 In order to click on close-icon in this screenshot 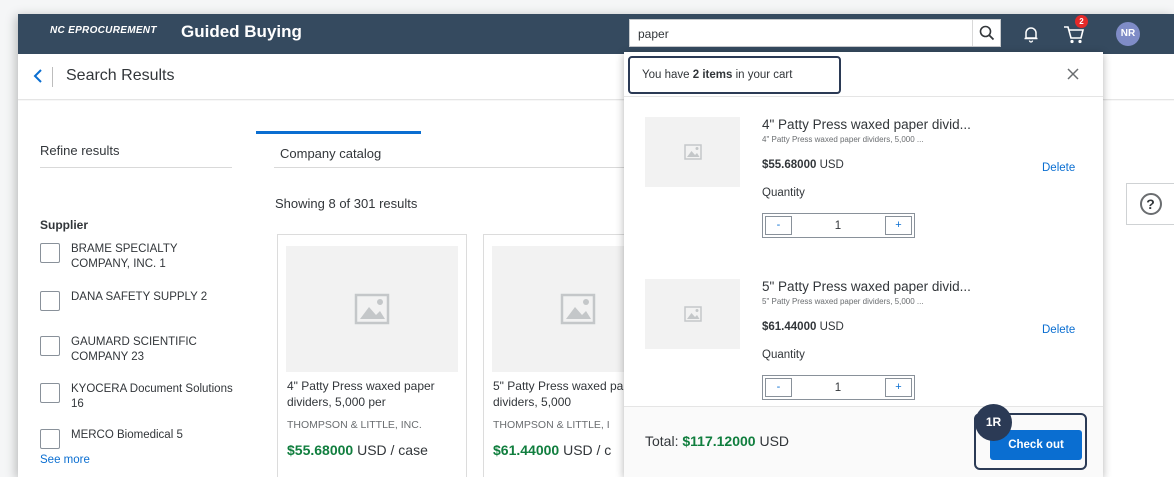, I will do `click(1073, 74)`.